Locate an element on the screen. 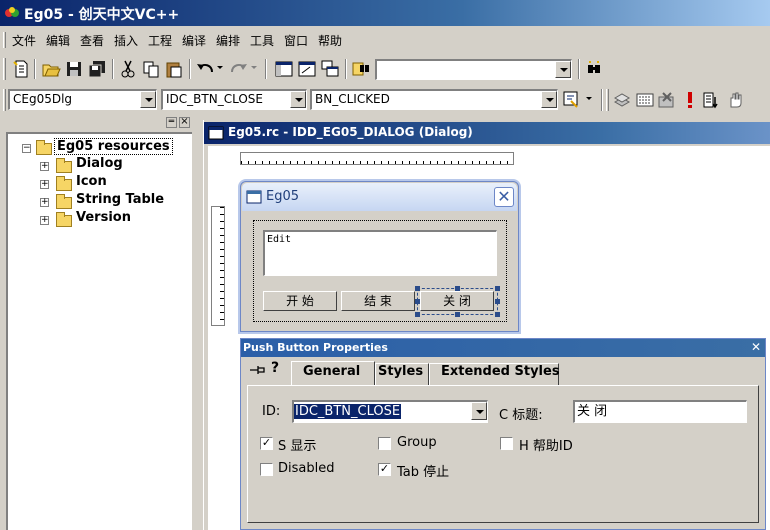  menu-build: 编译 is located at coordinates (194, 40).